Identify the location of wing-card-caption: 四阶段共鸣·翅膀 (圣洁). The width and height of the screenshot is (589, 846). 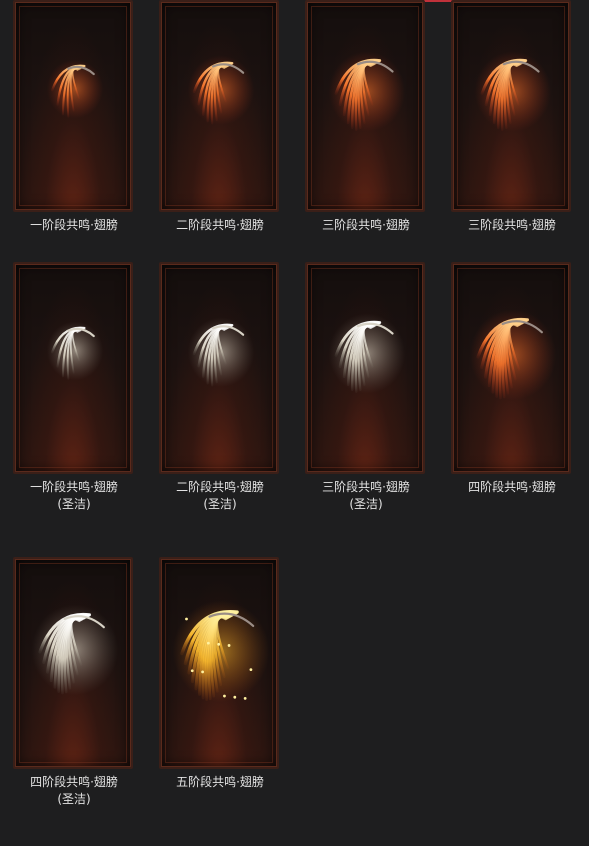
(74, 791).